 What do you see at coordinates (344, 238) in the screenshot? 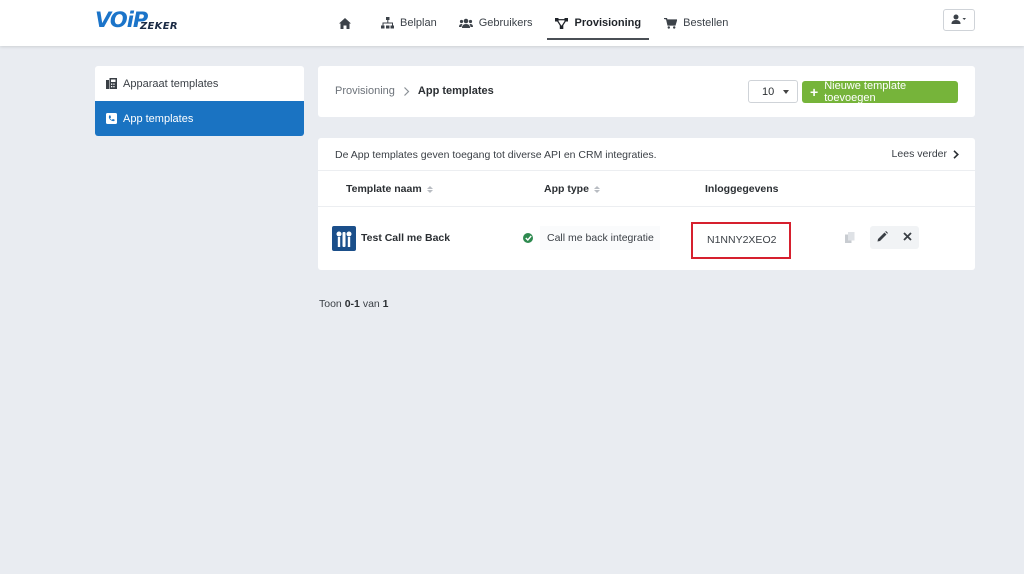
I see `callback-app-icon` at bounding box center [344, 238].